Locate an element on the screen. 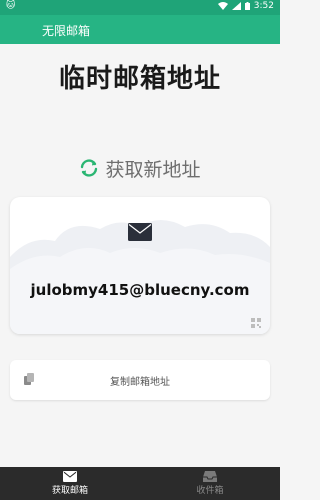 This screenshot has width=320, height=500. status-notification-icon: 🐱 is located at coordinates (11, 6).